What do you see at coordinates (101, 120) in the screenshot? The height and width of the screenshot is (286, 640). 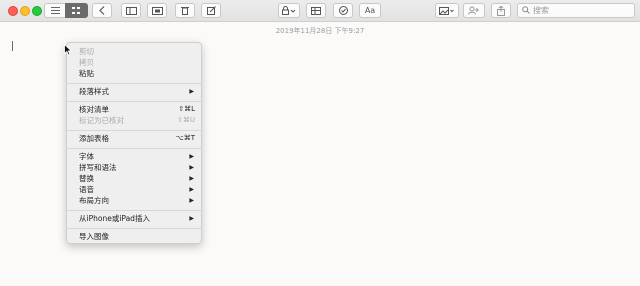 I see `menu-item-label: 标记为已核对` at bounding box center [101, 120].